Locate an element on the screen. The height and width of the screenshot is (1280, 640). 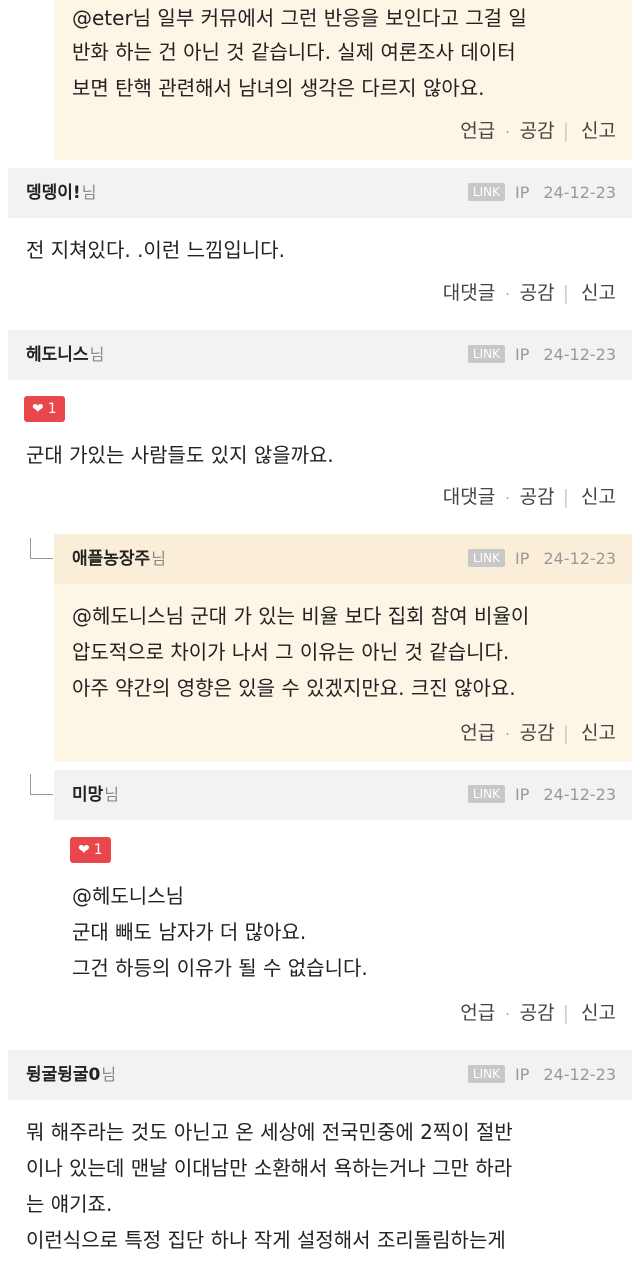
comment-header: 헤도니스님 LINK IP 24-12-23 is located at coordinates (320, 355).